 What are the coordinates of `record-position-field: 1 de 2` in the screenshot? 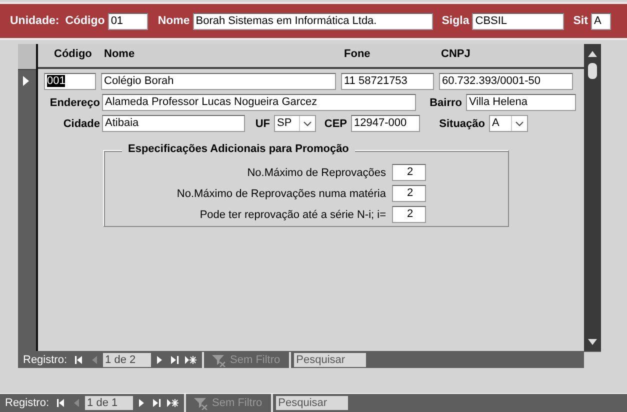 It's located at (127, 360).